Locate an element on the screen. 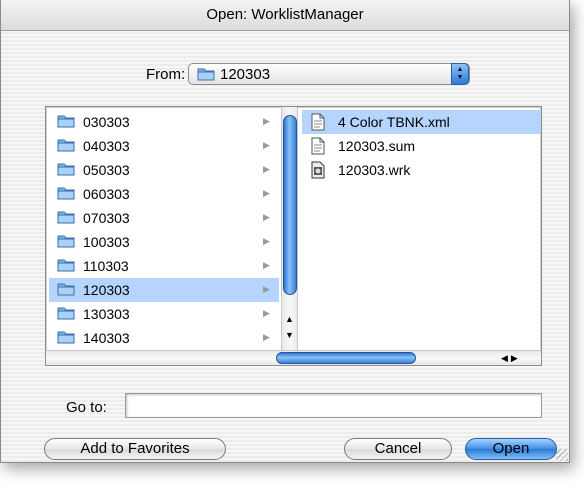 The height and width of the screenshot is (491, 584). folder-item: 140303 ▶ is located at coordinates (164, 338).